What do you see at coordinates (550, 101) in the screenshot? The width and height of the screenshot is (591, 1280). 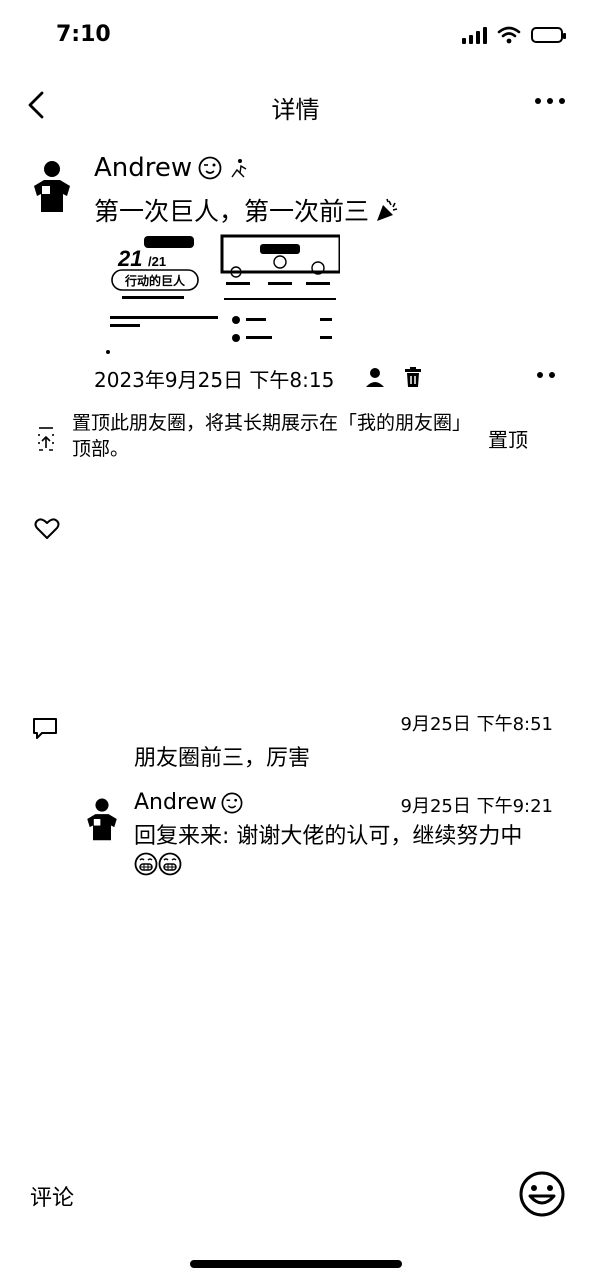 I see `more-icon` at bounding box center [550, 101].